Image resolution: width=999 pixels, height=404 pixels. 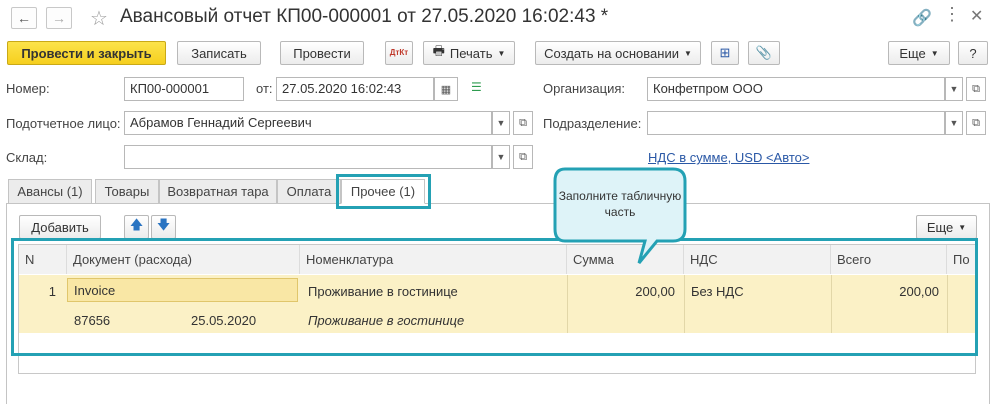 What do you see at coordinates (50, 191) in the screenshot?
I see `tab-advances: Авансы (1)` at bounding box center [50, 191].